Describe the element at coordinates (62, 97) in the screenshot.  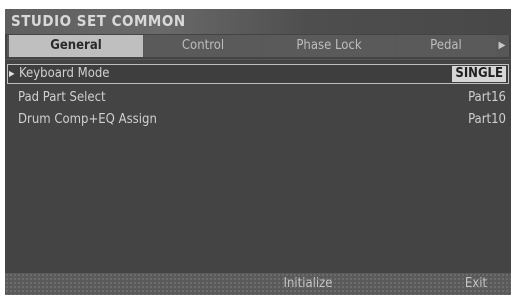
I see `param-label: Pad Part Select` at that location.